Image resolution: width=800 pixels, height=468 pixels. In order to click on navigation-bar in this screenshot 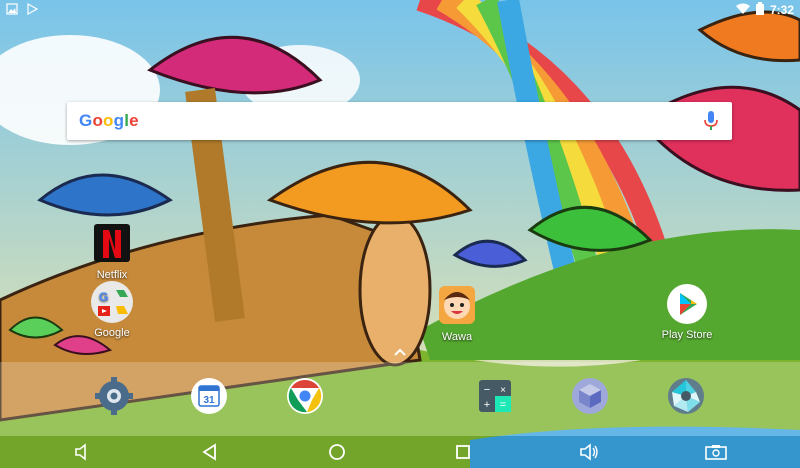, I will do `click(400, 452)`.